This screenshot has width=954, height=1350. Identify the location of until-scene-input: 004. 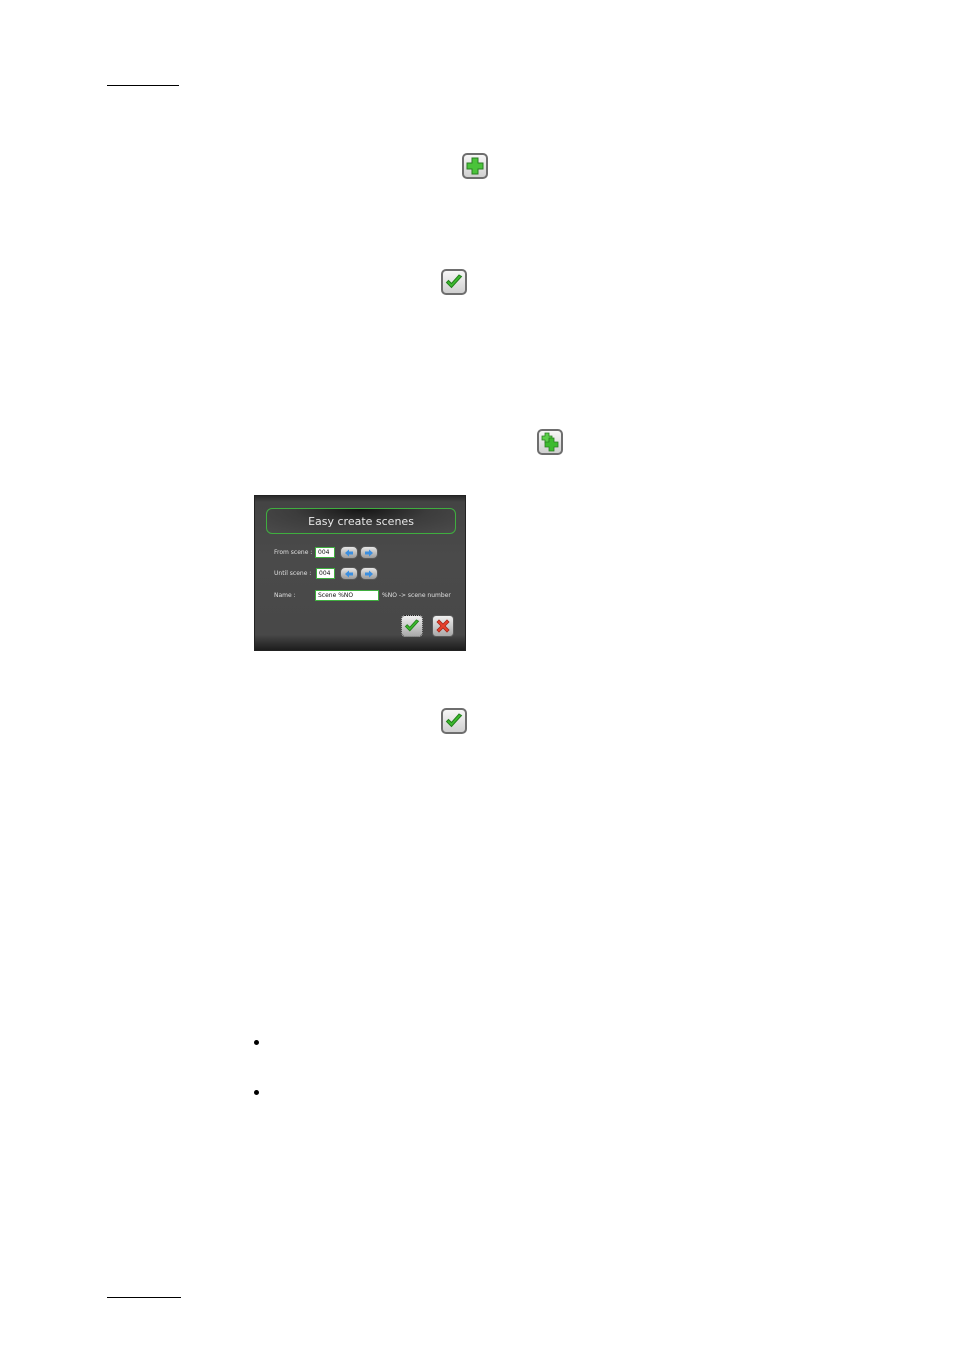
(325, 573).